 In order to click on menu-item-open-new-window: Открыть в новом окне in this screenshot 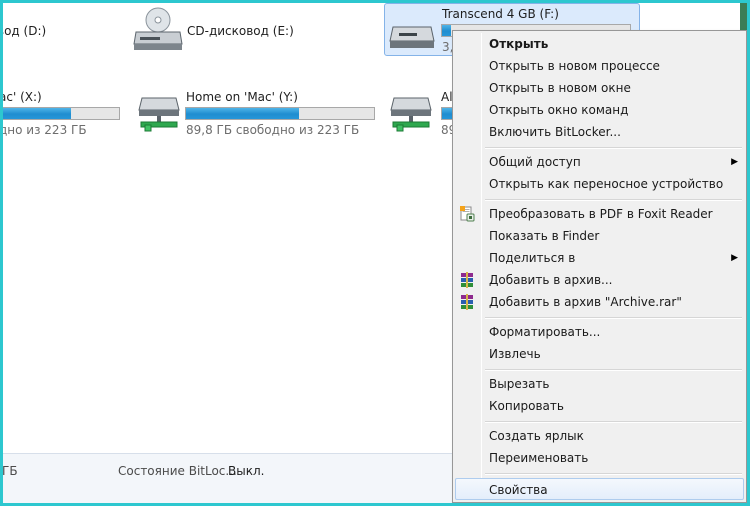, I will do `click(599, 88)`.